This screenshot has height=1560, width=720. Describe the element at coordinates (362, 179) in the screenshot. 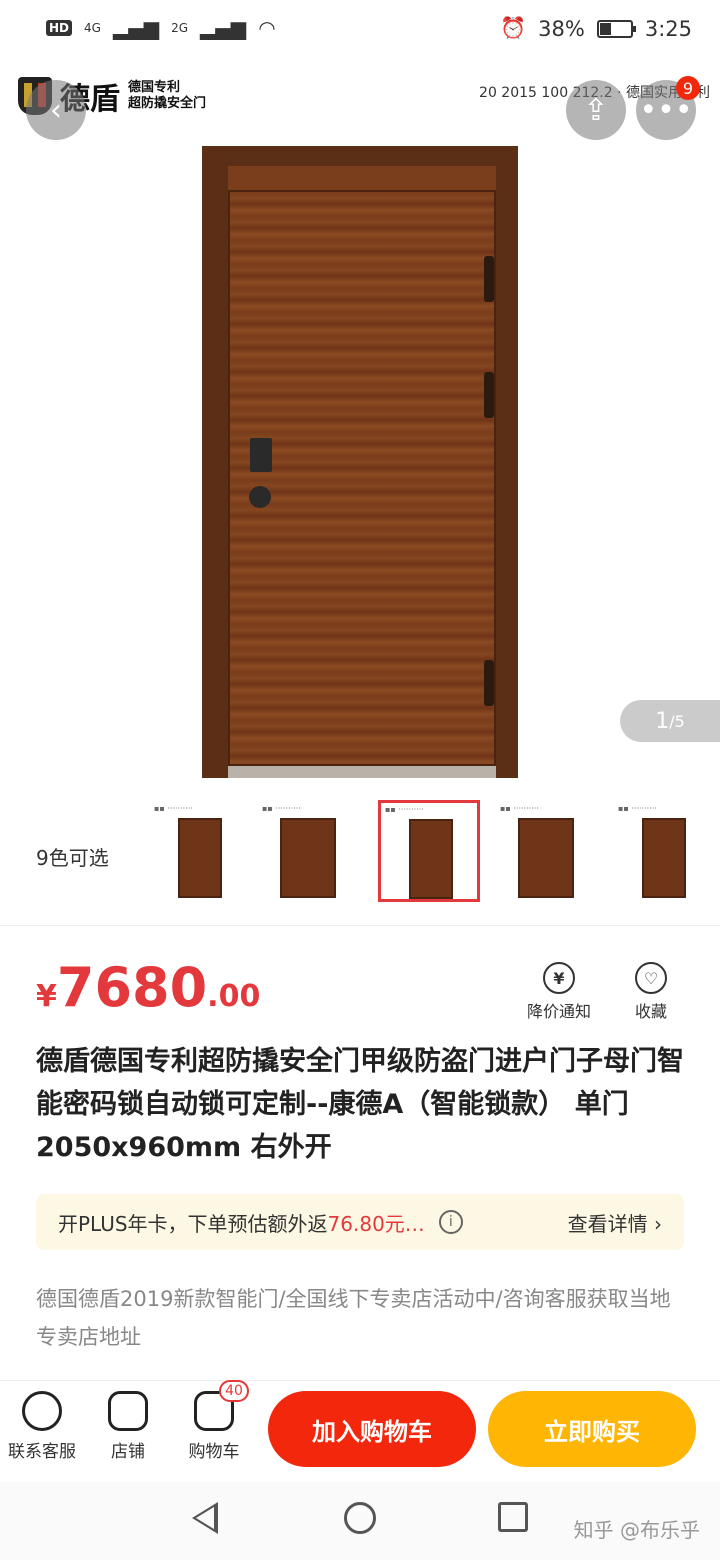

I see `door-top-rail` at that location.